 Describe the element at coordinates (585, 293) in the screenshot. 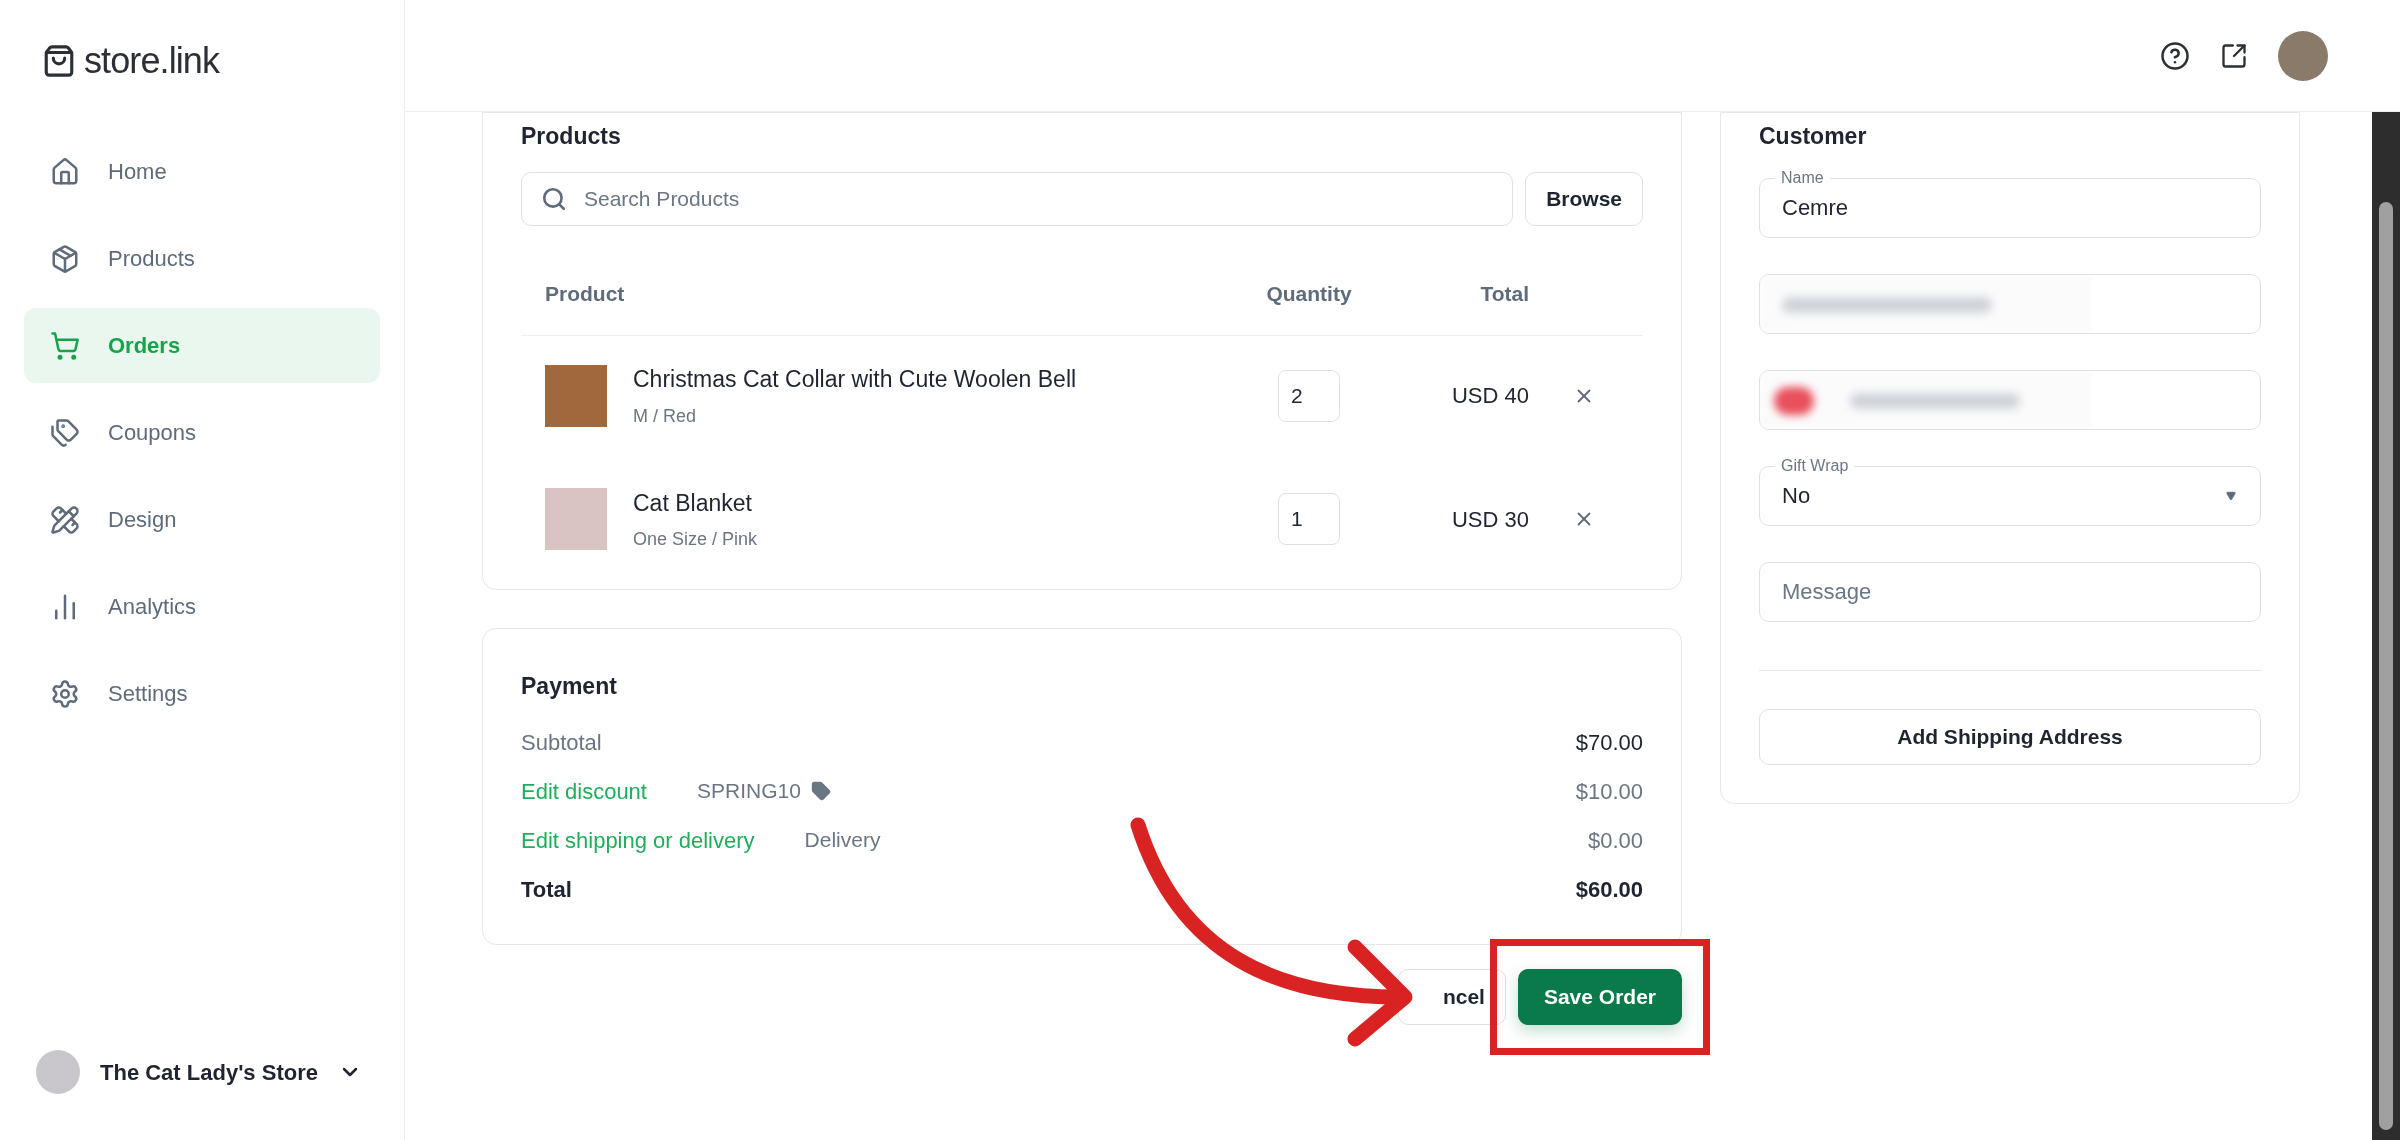

I see `column-header: Product` at that location.